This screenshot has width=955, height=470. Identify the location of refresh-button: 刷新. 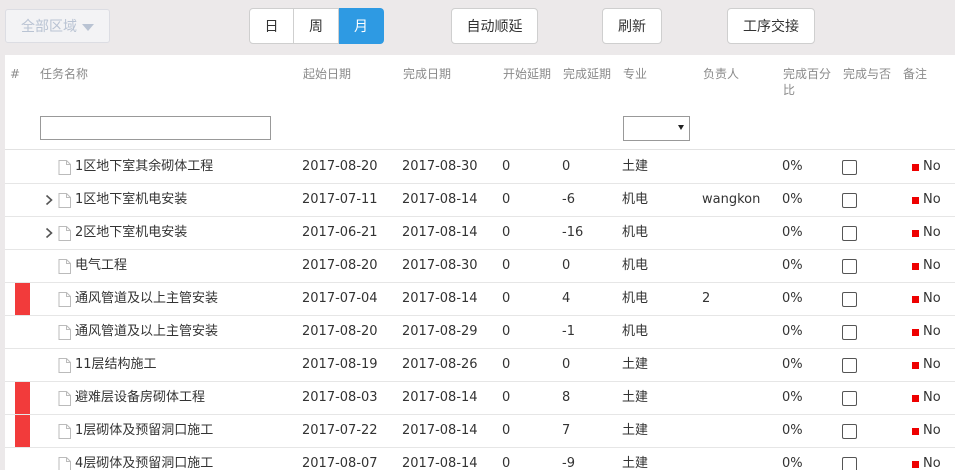
(632, 26).